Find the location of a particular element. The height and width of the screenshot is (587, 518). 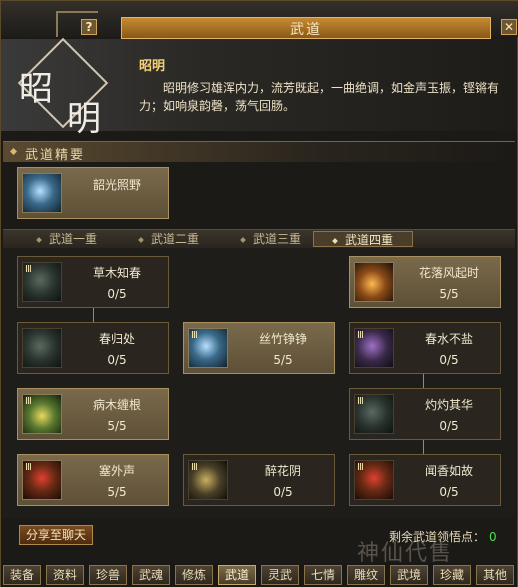

bottom-tab-wudao: 武道 is located at coordinates (237, 575).